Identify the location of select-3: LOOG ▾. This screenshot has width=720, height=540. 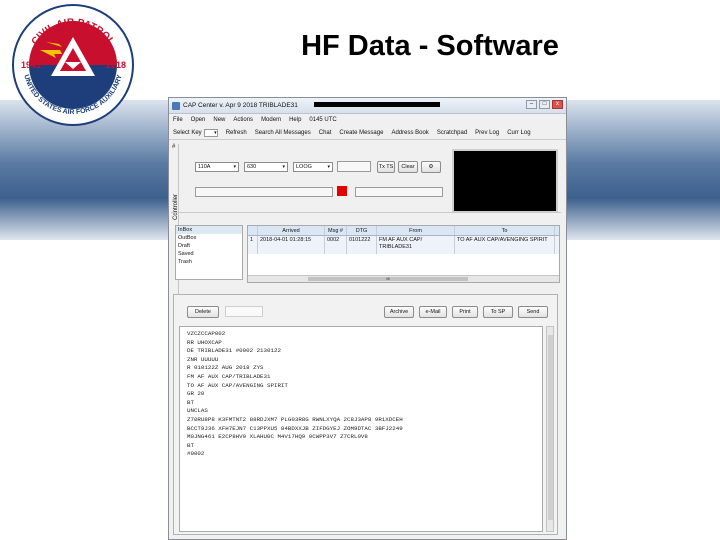
(313, 167).